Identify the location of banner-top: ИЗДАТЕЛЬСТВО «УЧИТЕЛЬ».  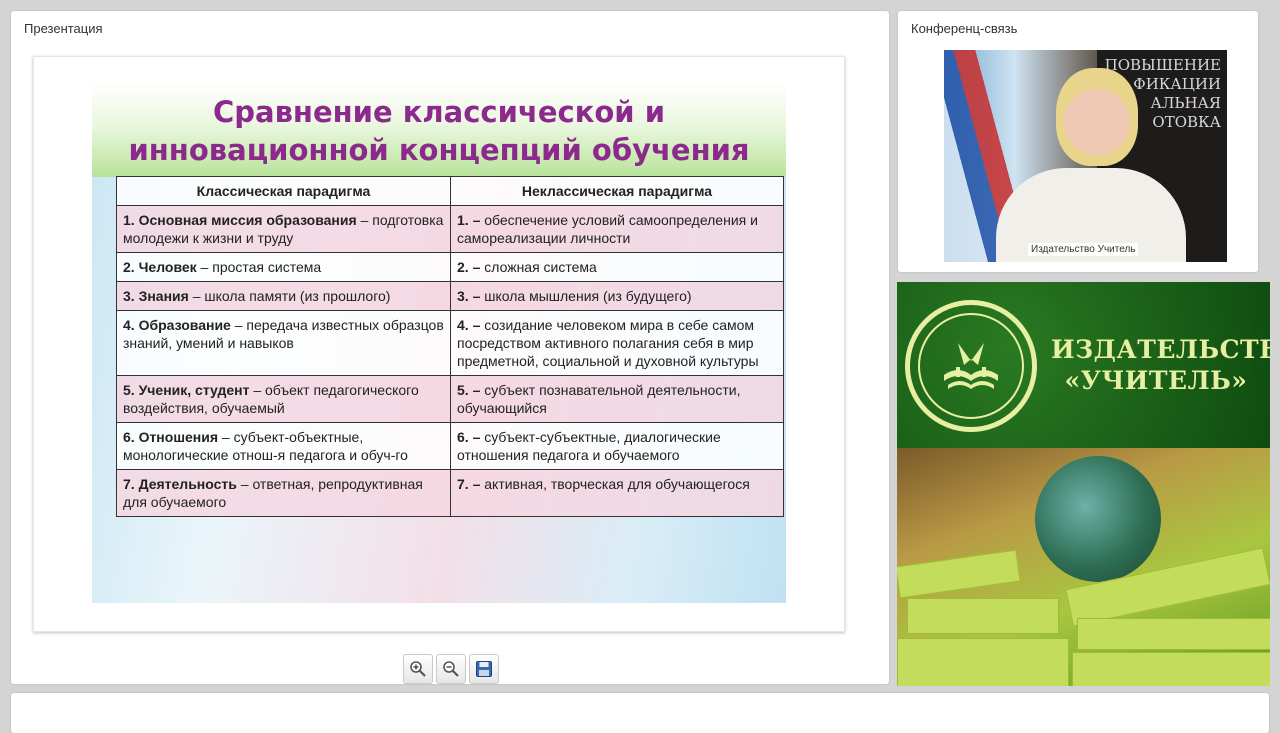
(1083, 365).